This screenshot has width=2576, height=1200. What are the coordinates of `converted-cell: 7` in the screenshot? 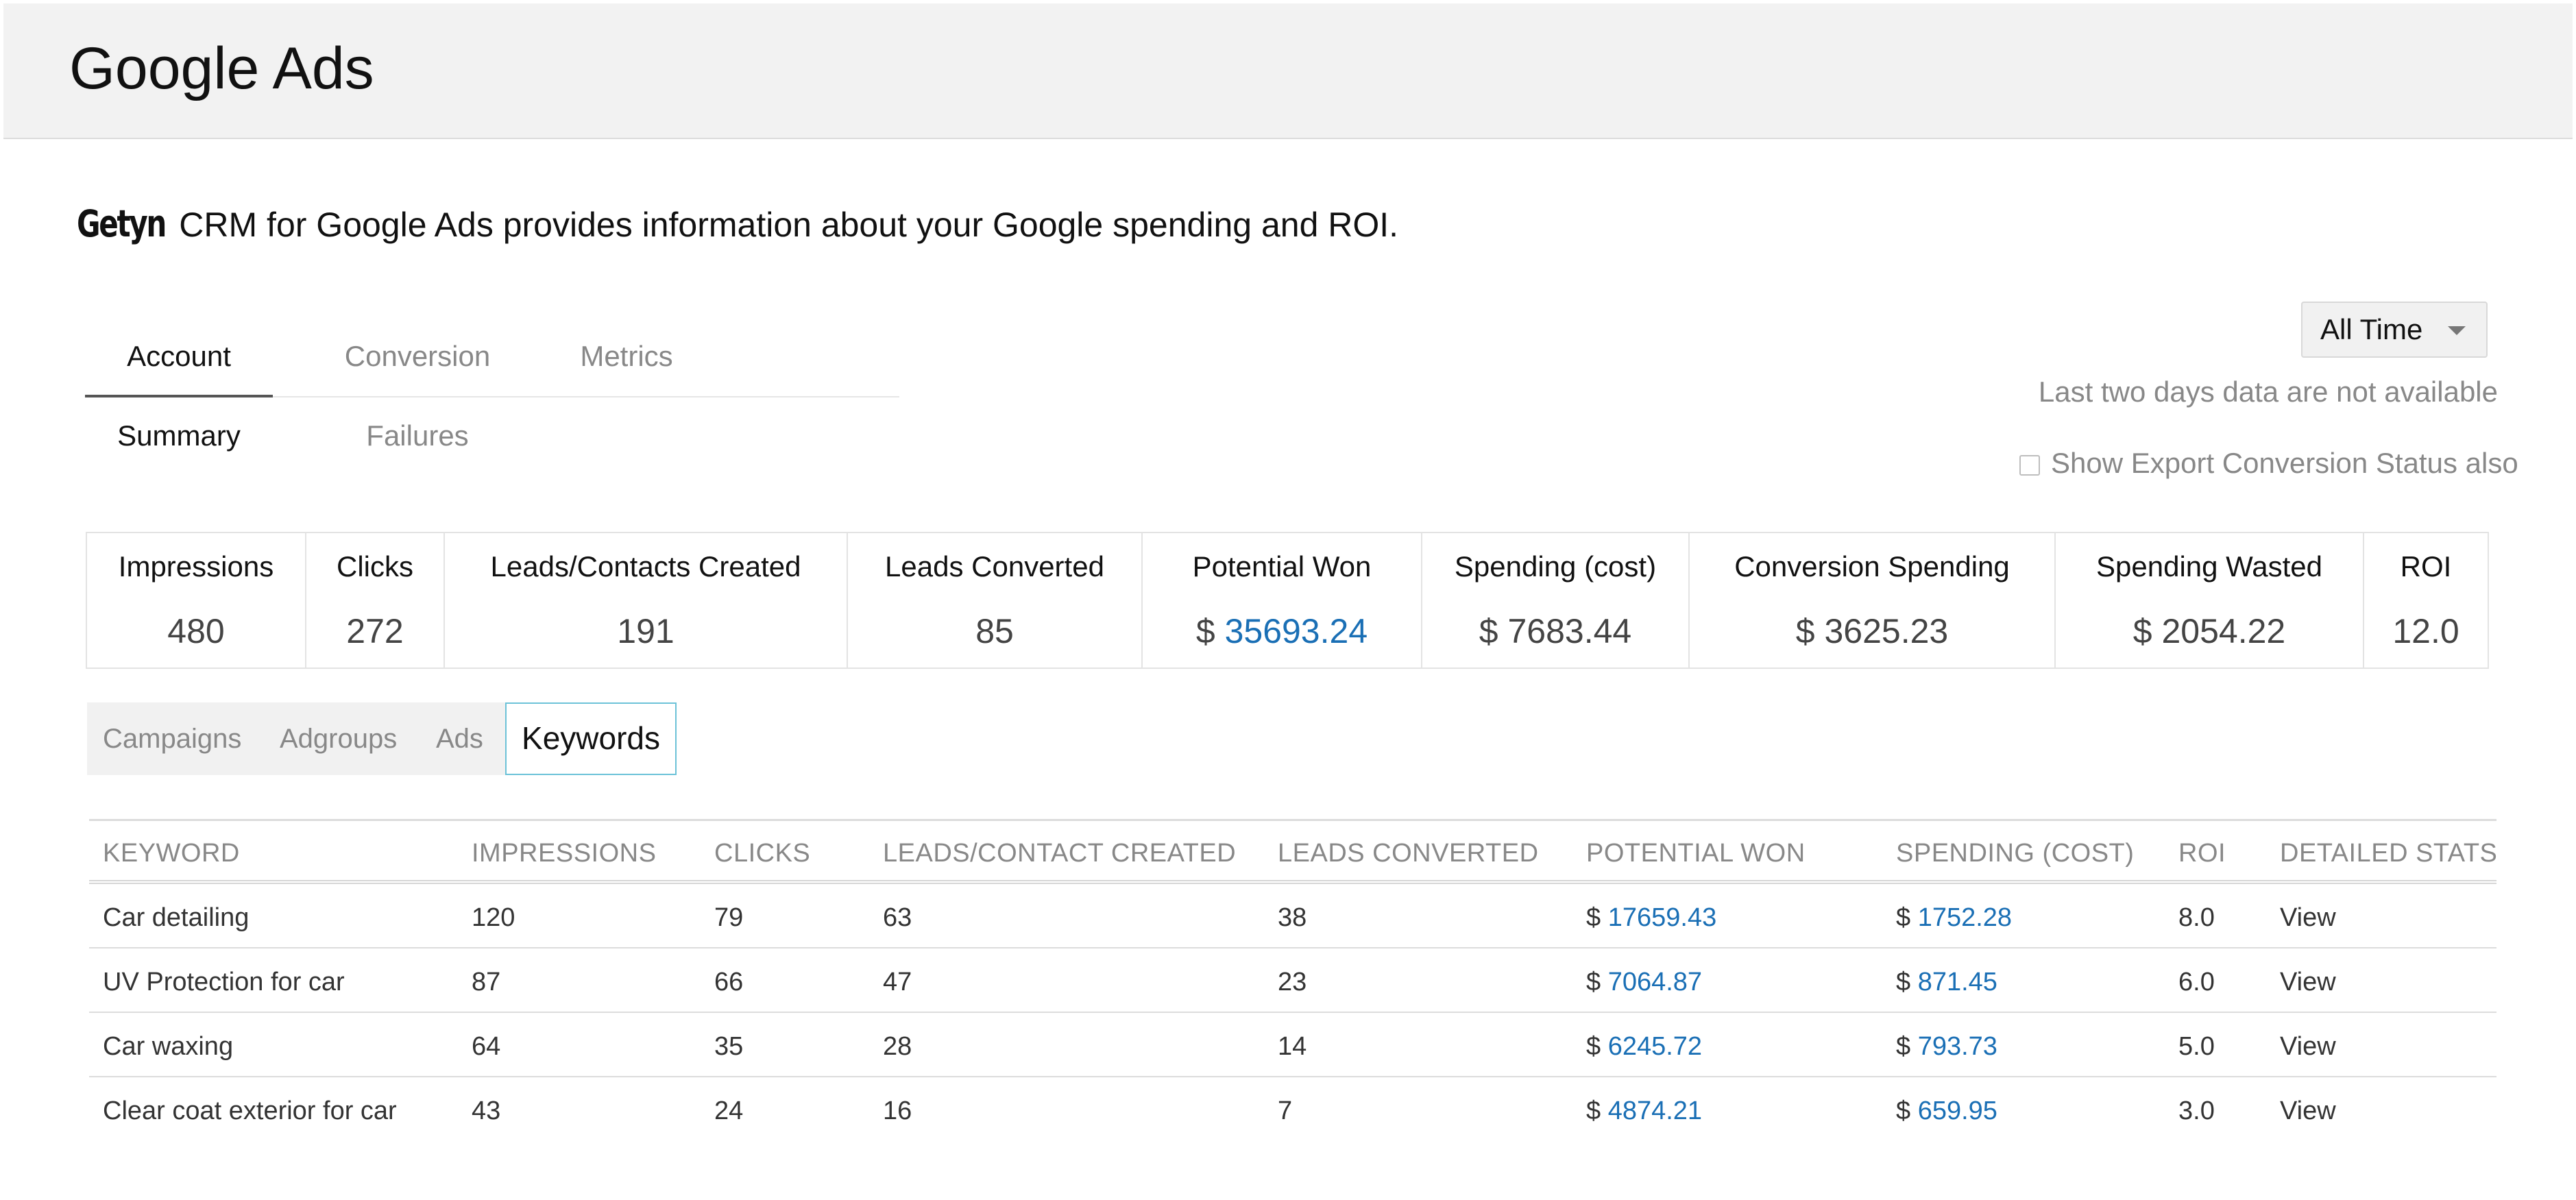 It's located at (1285, 1111).